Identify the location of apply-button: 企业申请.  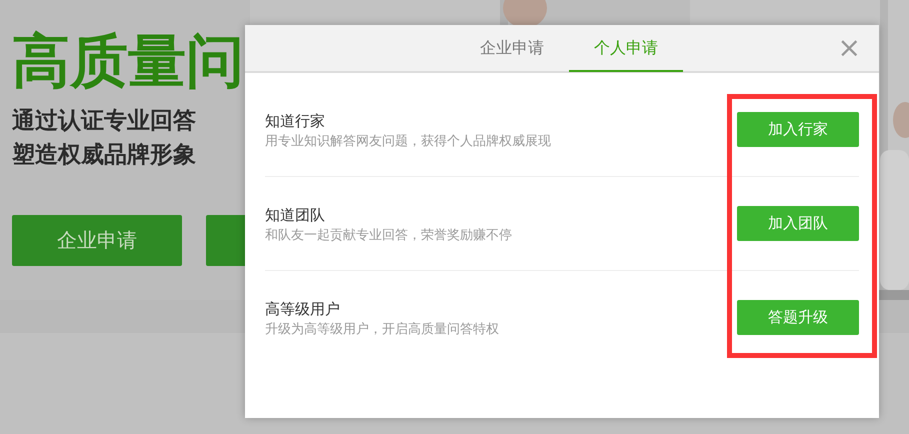
(97, 240).